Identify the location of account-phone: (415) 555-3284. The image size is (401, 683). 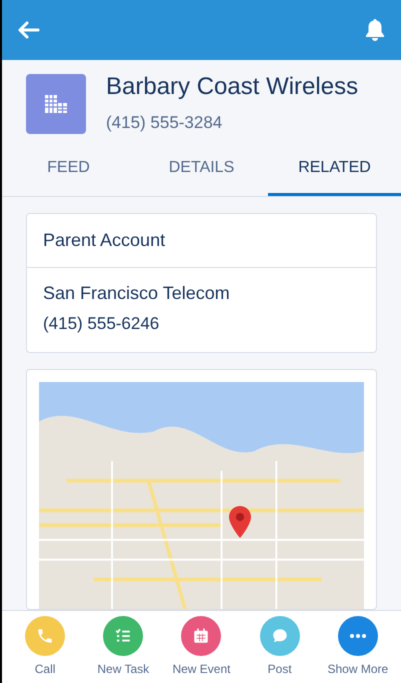
(165, 123).